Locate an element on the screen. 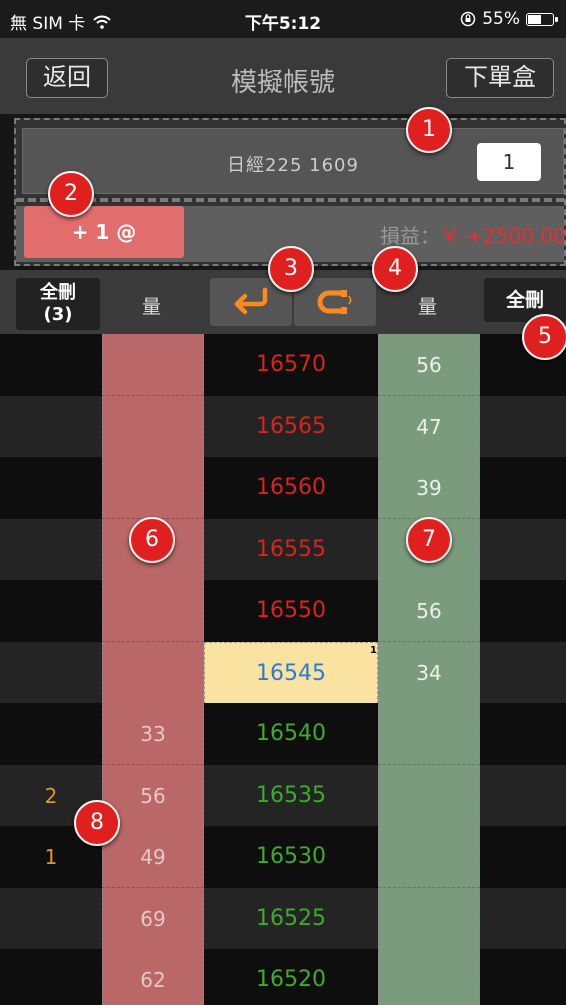 This screenshot has width=566, height=1005. ladder-row: 16555 is located at coordinates (283, 549).